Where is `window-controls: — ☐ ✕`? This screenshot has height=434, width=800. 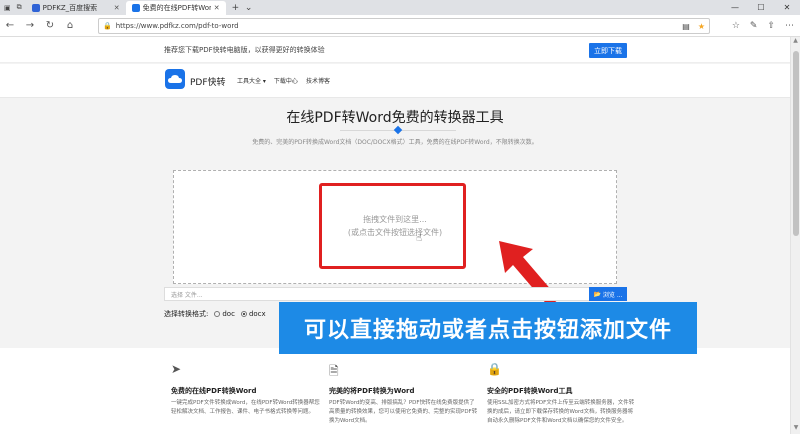 window-controls: — ☐ ✕ is located at coordinates (761, 7).